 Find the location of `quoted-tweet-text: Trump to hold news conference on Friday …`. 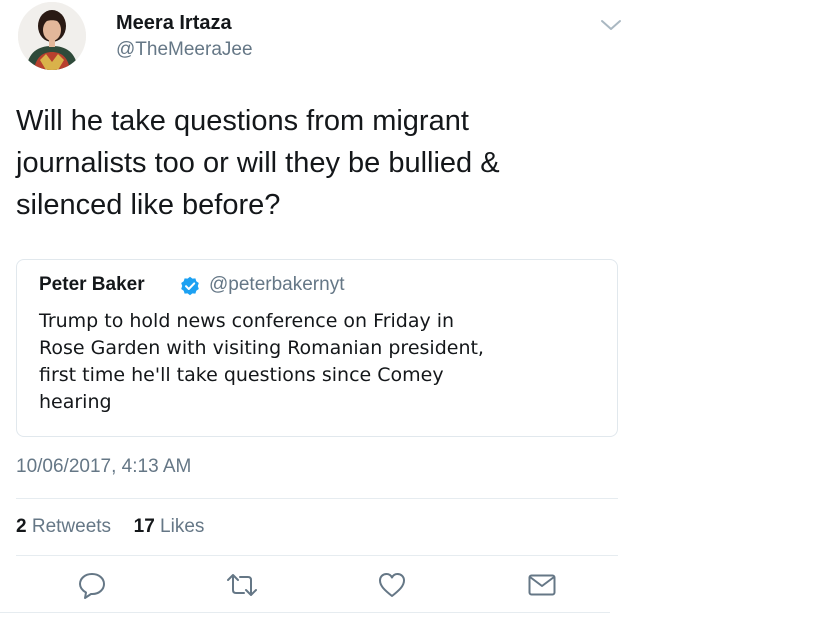

quoted-tweet-text: Trump to hold news conference on Friday … is located at coordinates (324, 362).